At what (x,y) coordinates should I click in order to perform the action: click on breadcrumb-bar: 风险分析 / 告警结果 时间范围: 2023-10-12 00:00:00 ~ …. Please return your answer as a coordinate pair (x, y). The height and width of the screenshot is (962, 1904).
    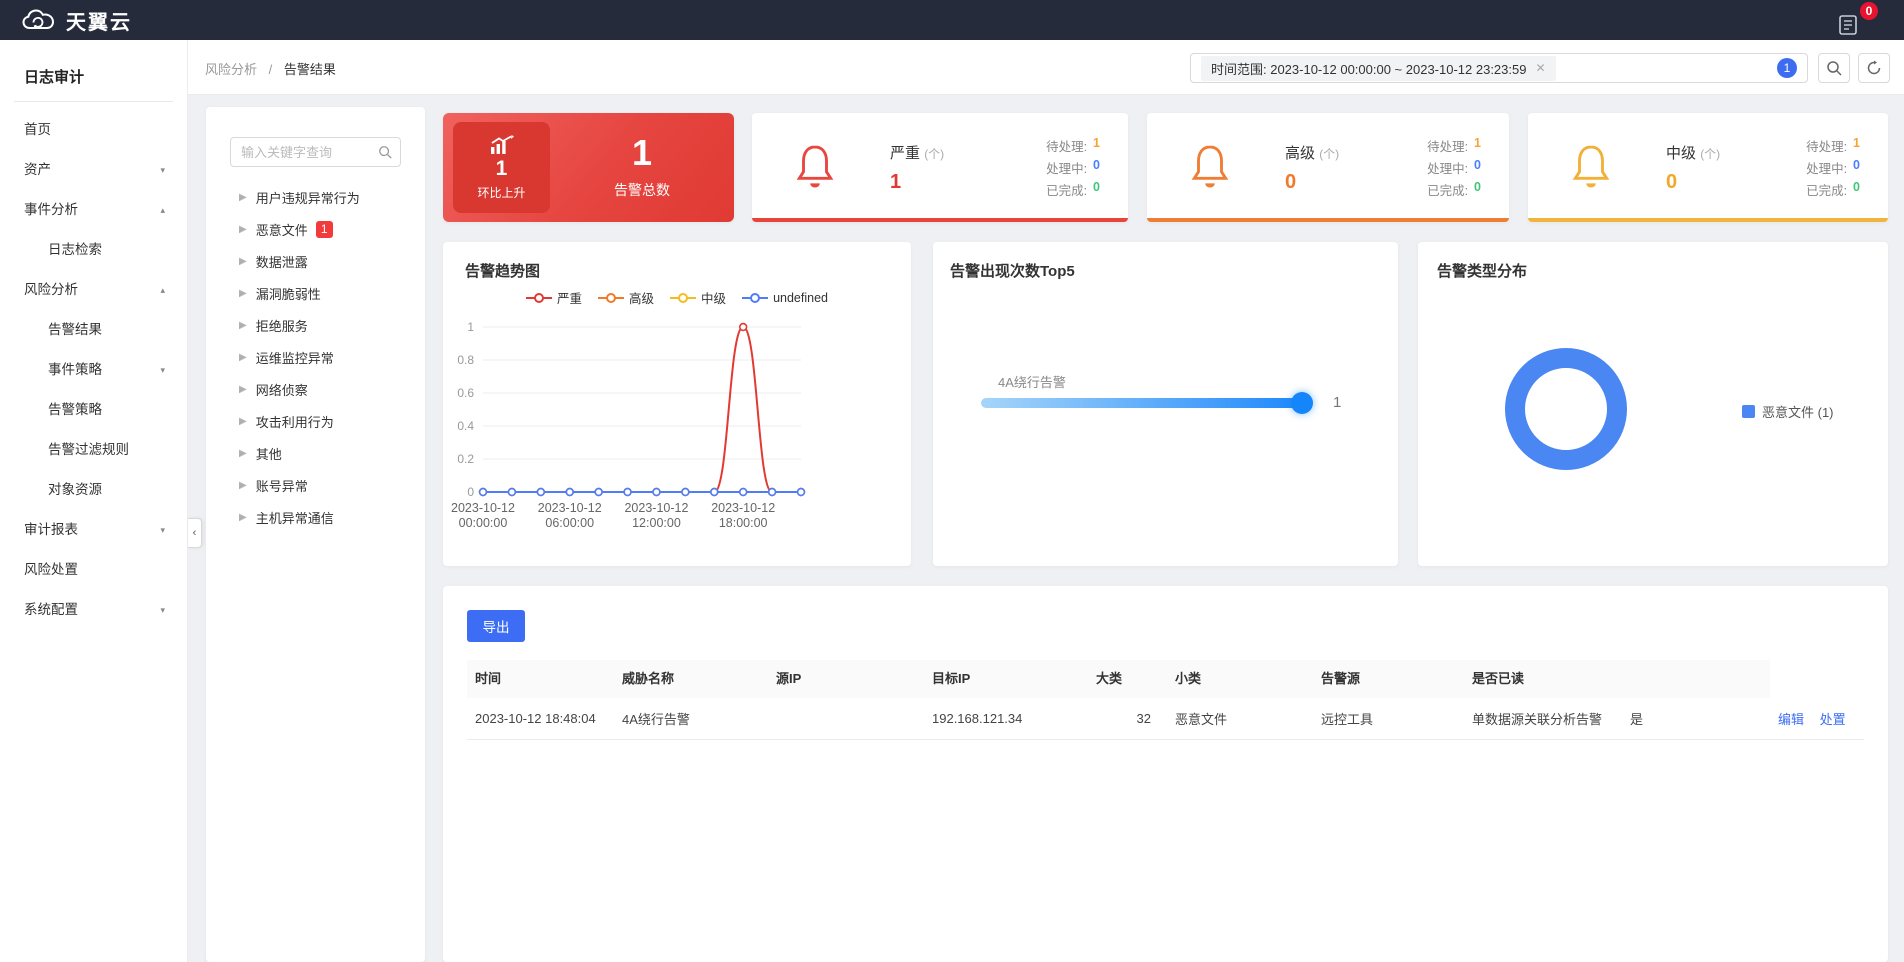
    Looking at the image, I should click on (1046, 67).